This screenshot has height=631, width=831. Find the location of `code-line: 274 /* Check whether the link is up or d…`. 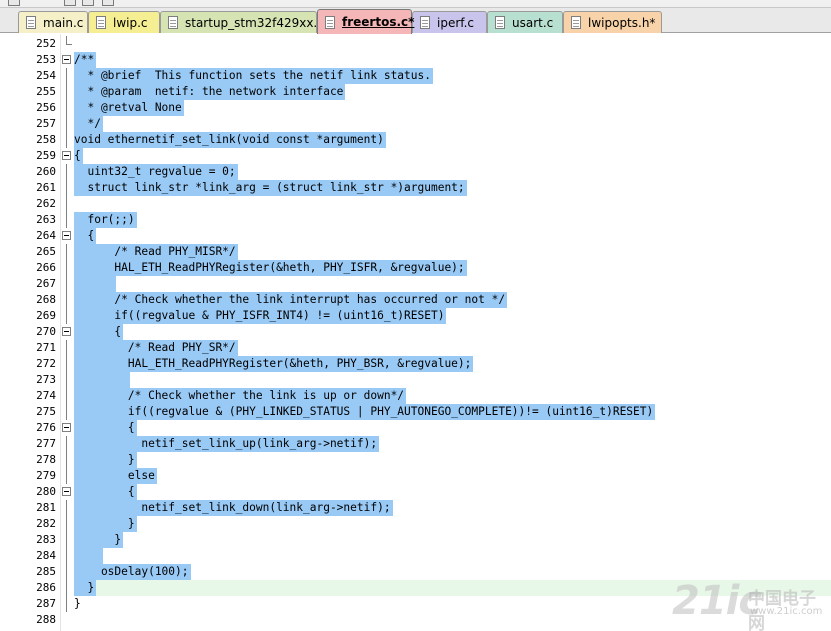

code-line: 274 /* Check whether the link is up or d… is located at coordinates (415, 396).